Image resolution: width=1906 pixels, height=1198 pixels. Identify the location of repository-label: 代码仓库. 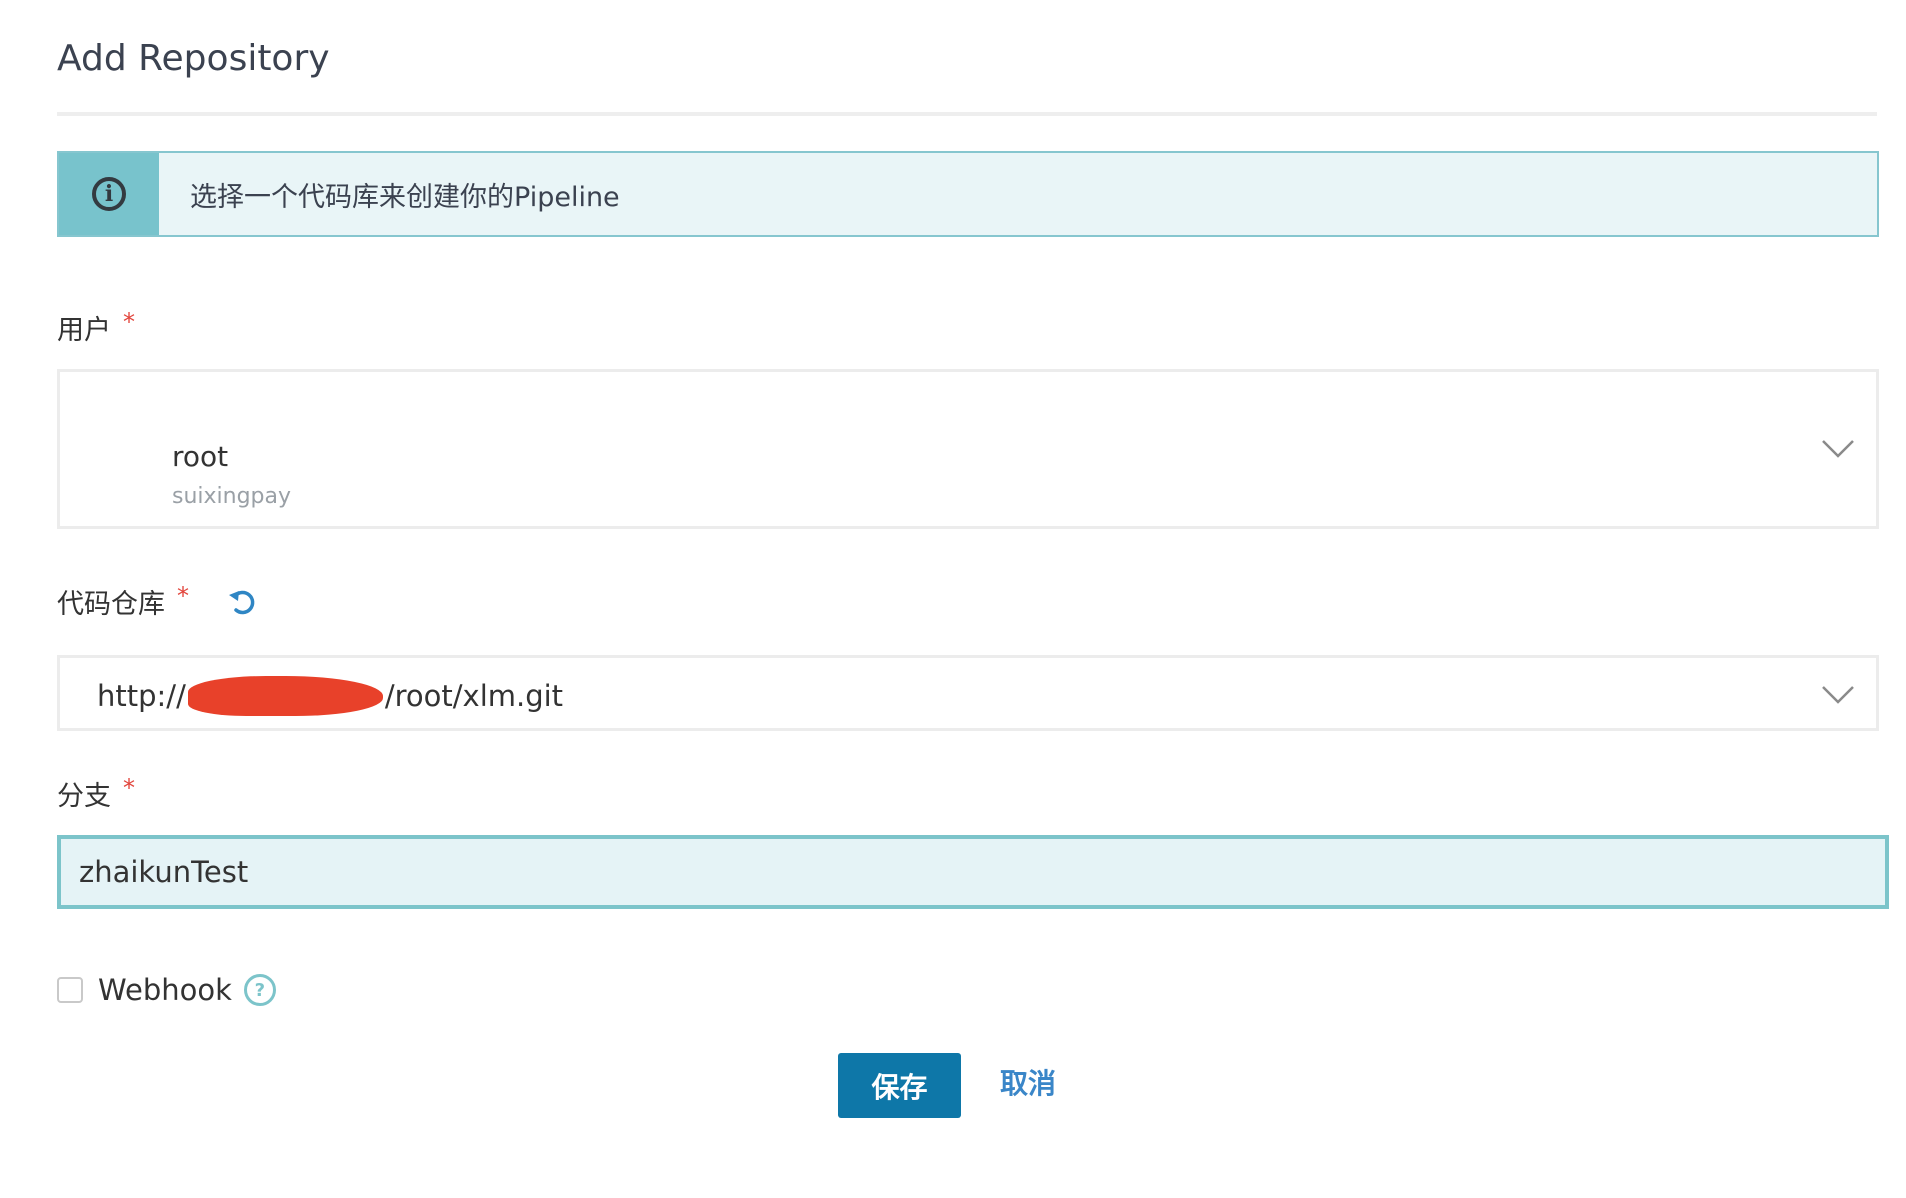
(111, 604).